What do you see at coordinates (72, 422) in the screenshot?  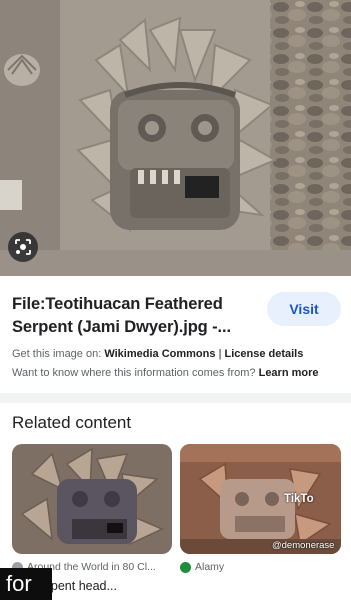 I see `related-content-heading: Related content` at bounding box center [72, 422].